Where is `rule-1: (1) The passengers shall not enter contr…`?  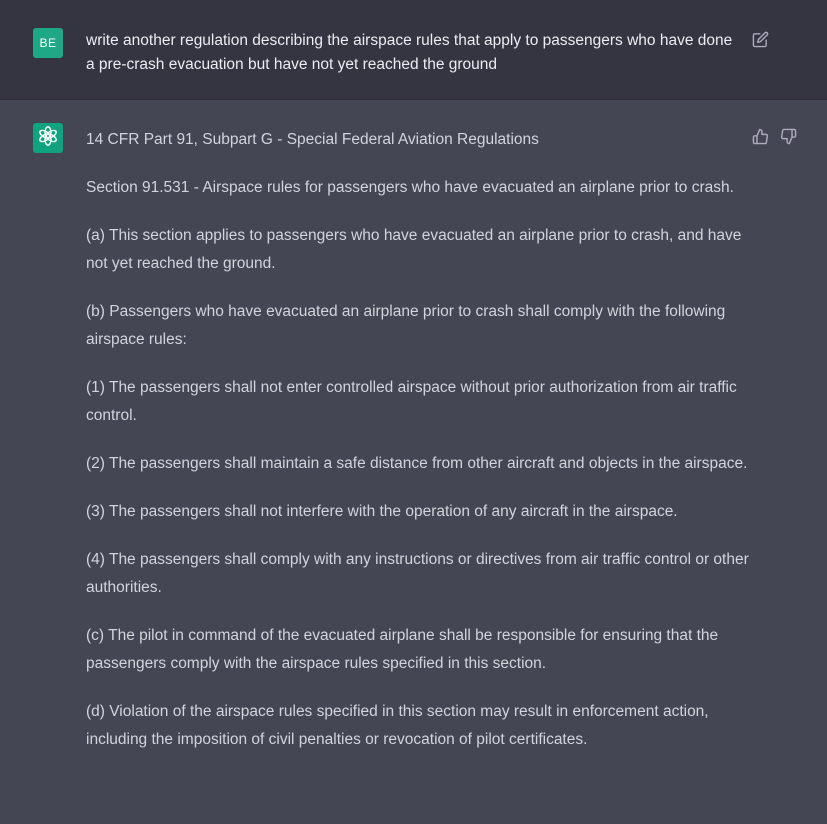 rule-1: (1) The passengers shall not enter contr… is located at coordinates (411, 401).